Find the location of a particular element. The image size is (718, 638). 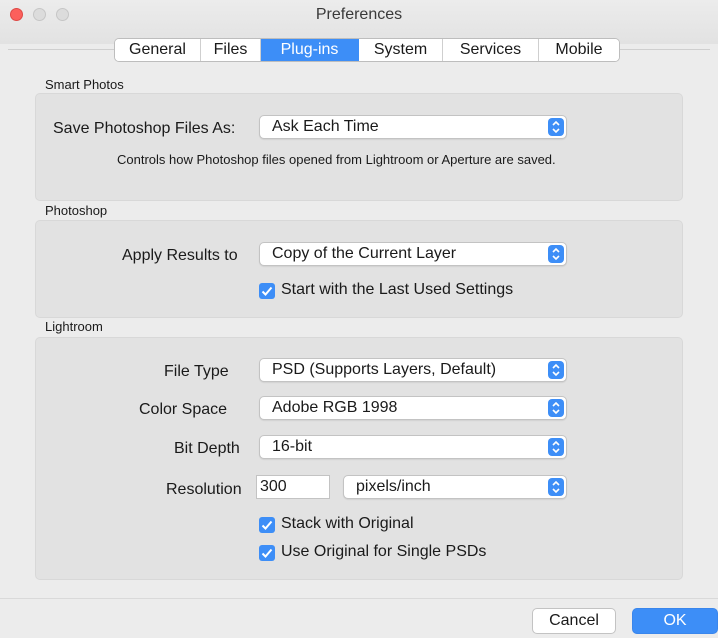

file-type-label: File Type is located at coordinates (196, 371).